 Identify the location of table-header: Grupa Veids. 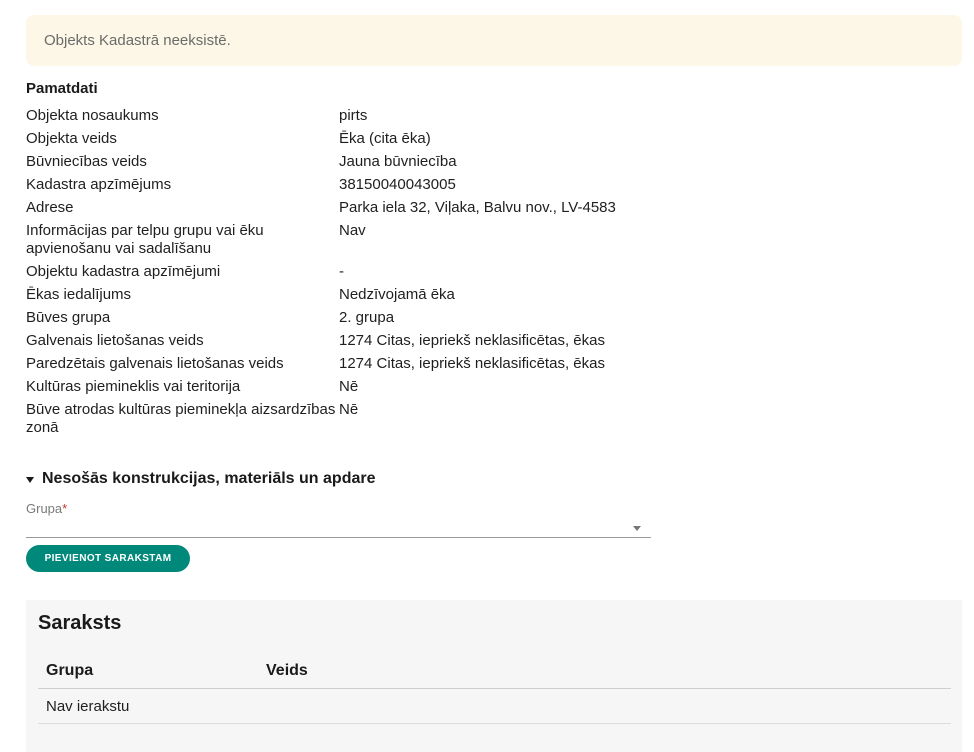
(494, 671).